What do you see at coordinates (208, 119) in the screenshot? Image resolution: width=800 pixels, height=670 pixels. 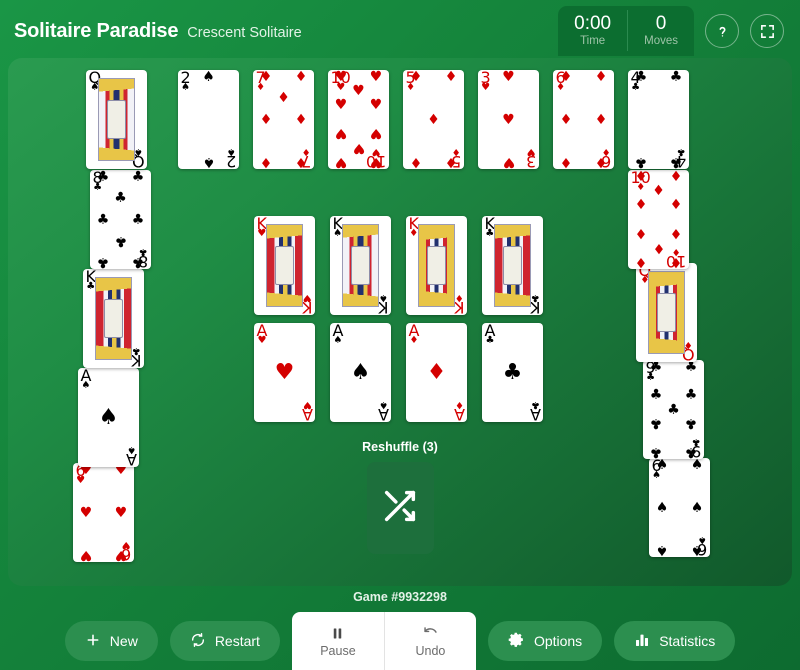 I see `card-2-spades: 2 ♠ 2 ♠ ♠ ♠` at bounding box center [208, 119].